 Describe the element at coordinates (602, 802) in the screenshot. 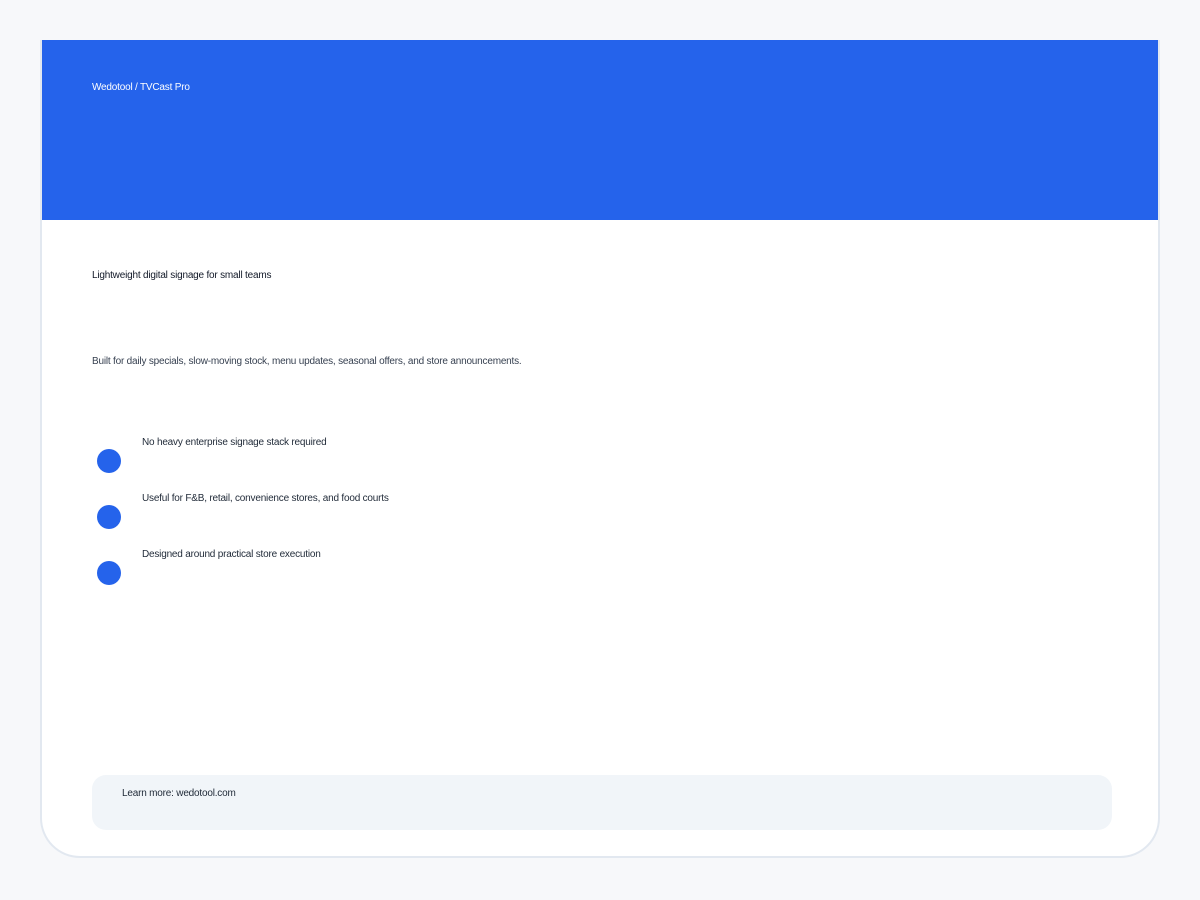

I see `learn-more-box: Learn more: wedotool.com` at that location.